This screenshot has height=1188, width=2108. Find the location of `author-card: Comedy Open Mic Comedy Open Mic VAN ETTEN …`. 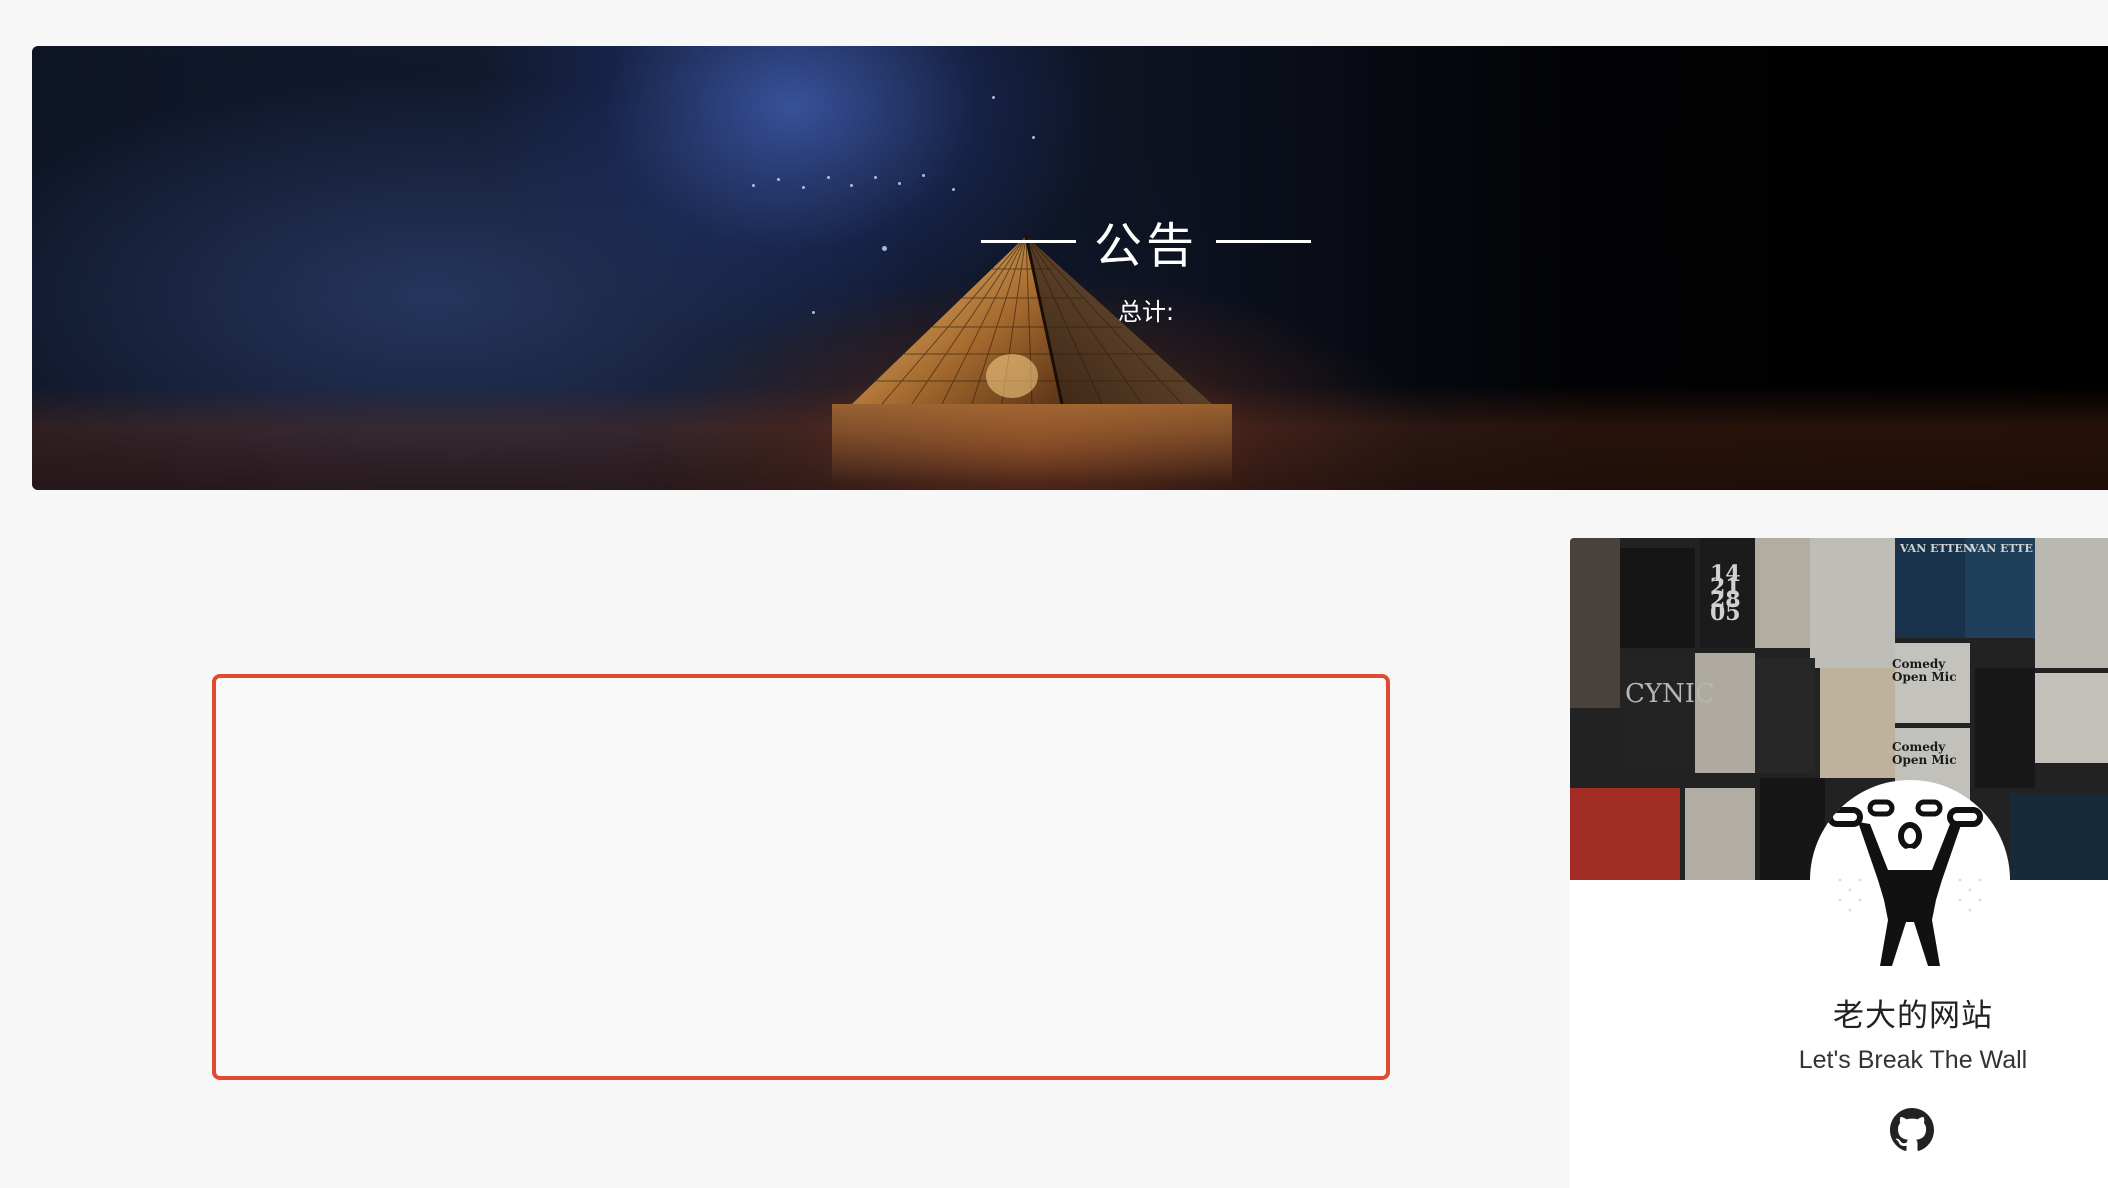

author-card: Comedy Open Mic Comedy Open Mic VAN ETTEN … is located at coordinates (1839, 863).